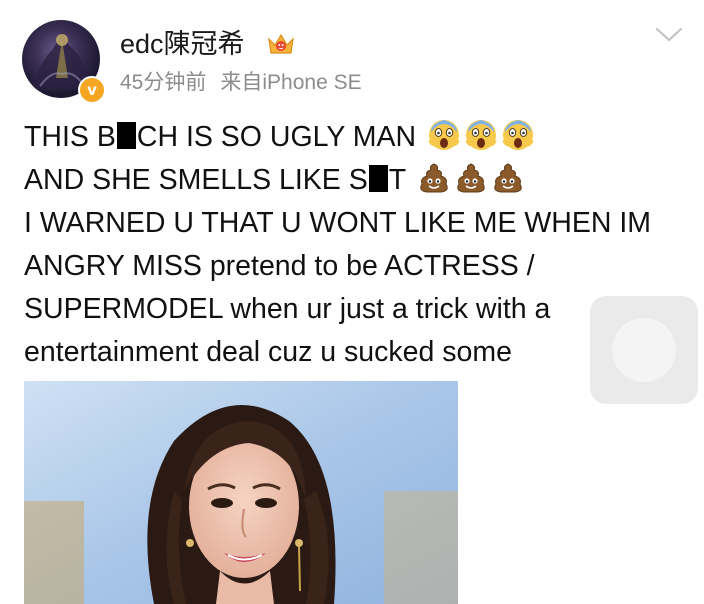  I want to click on assistive-touch-button, so click(644, 350).